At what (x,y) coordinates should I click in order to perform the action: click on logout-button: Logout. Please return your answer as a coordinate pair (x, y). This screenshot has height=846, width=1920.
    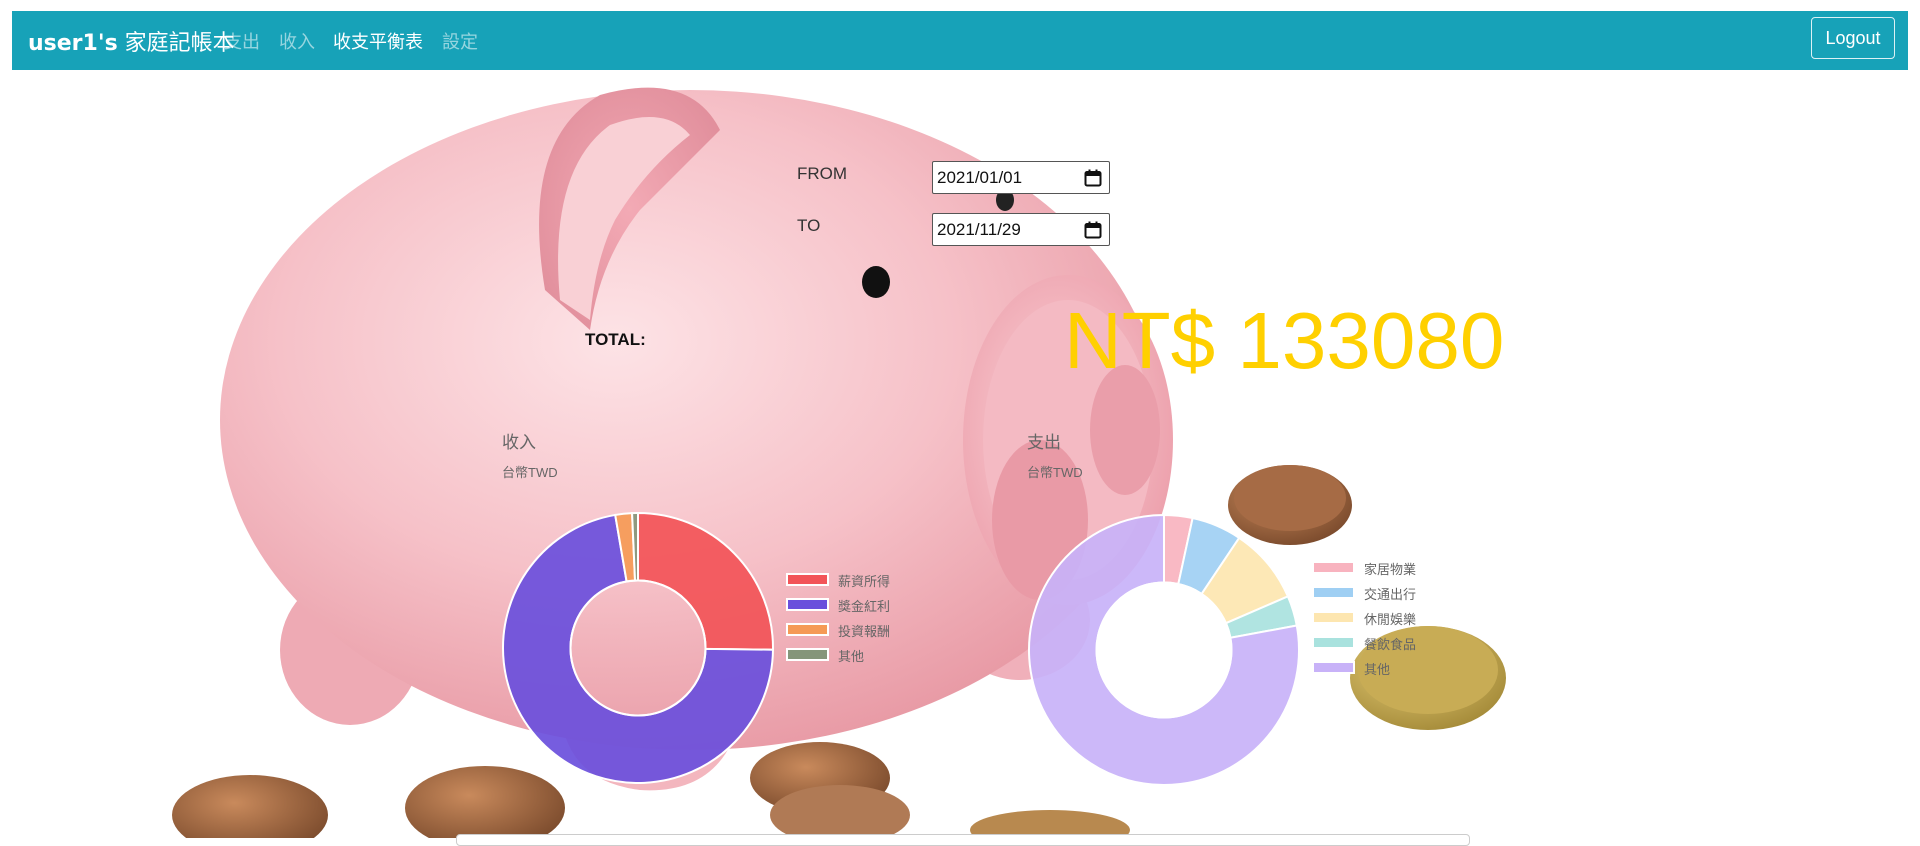
    Looking at the image, I should click on (1853, 38).